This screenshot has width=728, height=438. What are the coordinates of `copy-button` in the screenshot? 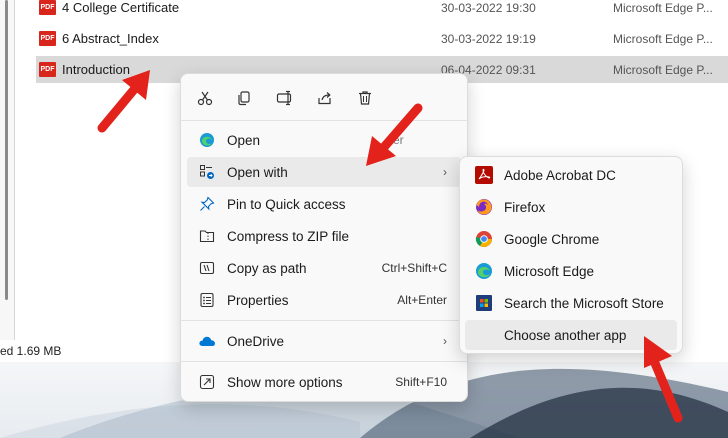 It's located at (244, 98).